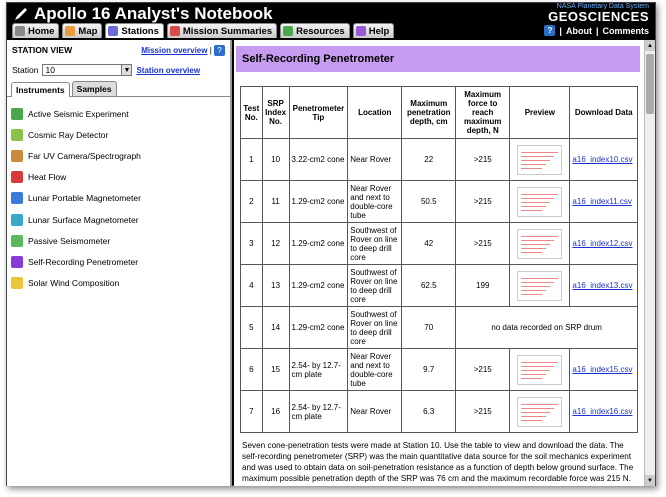 The image size is (666, 497). What do you see at coordinates (598, 16) in the screenshot?
I see `geosciences-logo: GEOSCIENCES` at bounding box center [598, 16].